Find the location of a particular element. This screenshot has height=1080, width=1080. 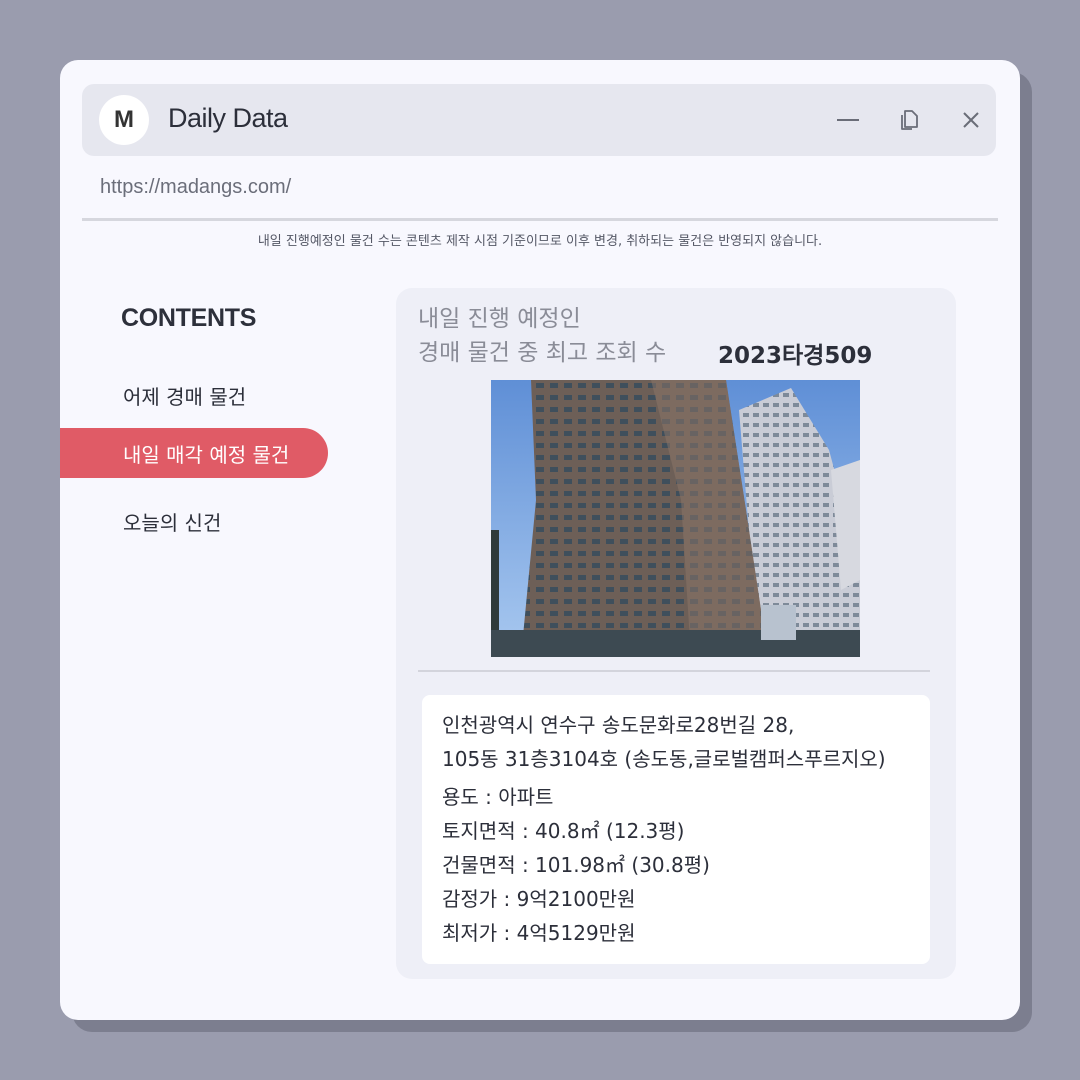

property-photo is located at coordinates (675, 518).